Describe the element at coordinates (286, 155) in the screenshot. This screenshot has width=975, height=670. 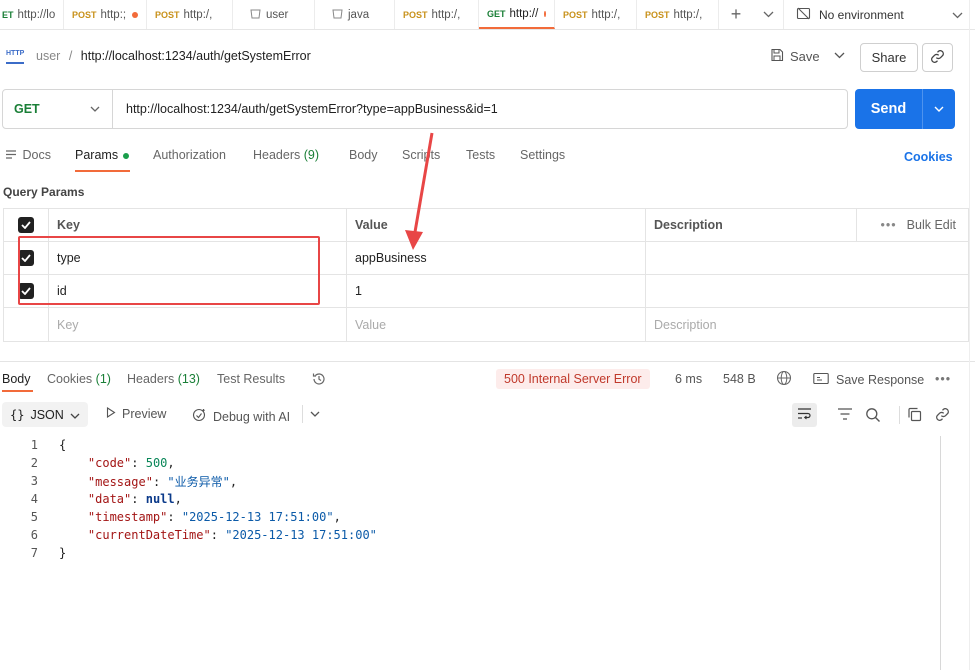
I see `tab-headers: Headers (9)` at that location.